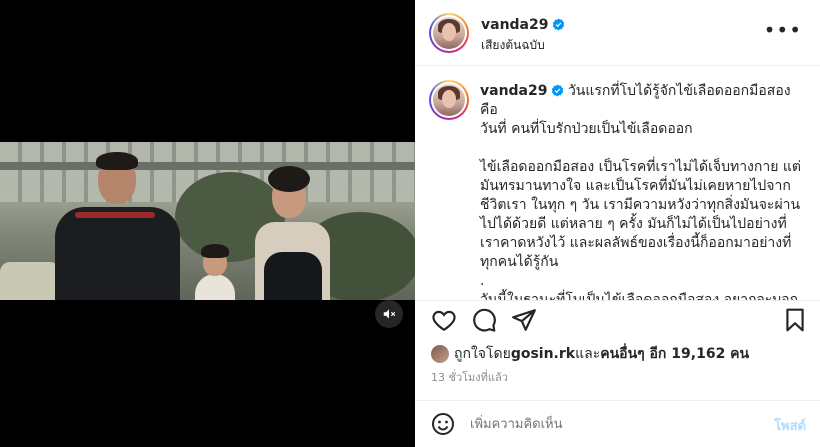 The width and height of the screenshot is (820, 447). I want to click on caption-author-avatar, so click(449, 100).